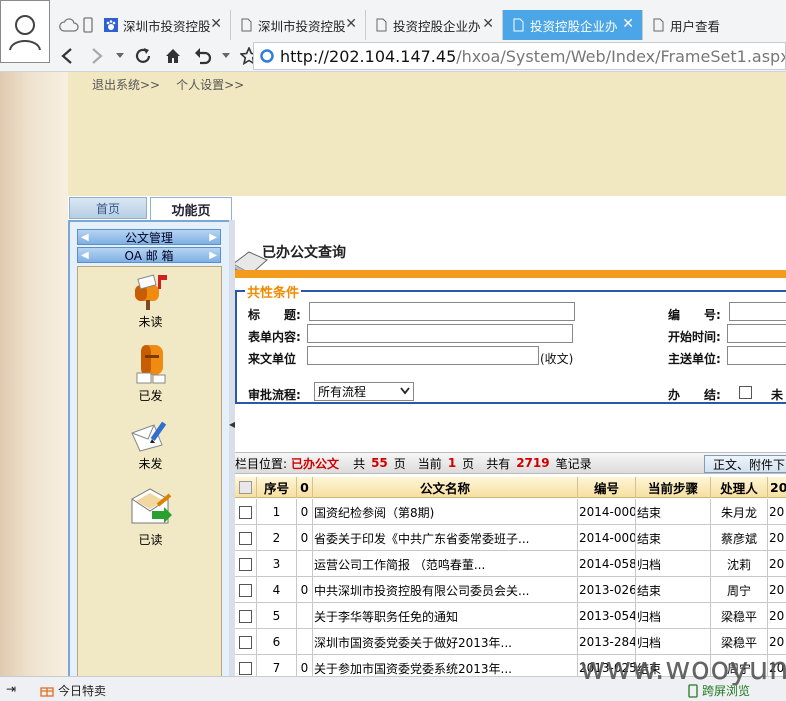  What do you see at coordinates (445, 512) in the screenshot?
I see `cell-name: 国资纪检参阅（第8期)` at bounding box center [445, 512].